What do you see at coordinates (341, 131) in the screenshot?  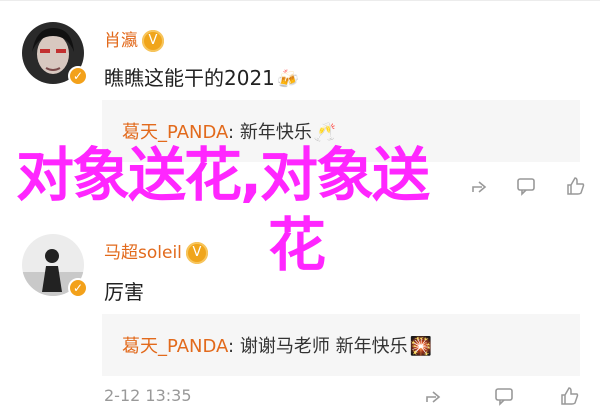 I see `reply-box: 葛天_PANDA: 新年快乐 🥂` at bounding box center [341, 131].